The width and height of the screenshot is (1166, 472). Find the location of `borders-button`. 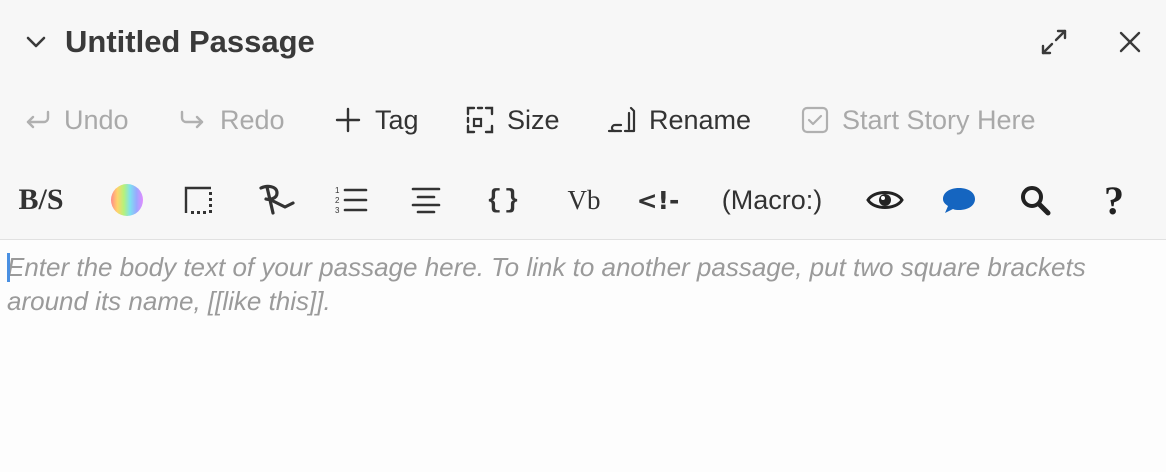

borders-button is located at coordinates (198, 200).